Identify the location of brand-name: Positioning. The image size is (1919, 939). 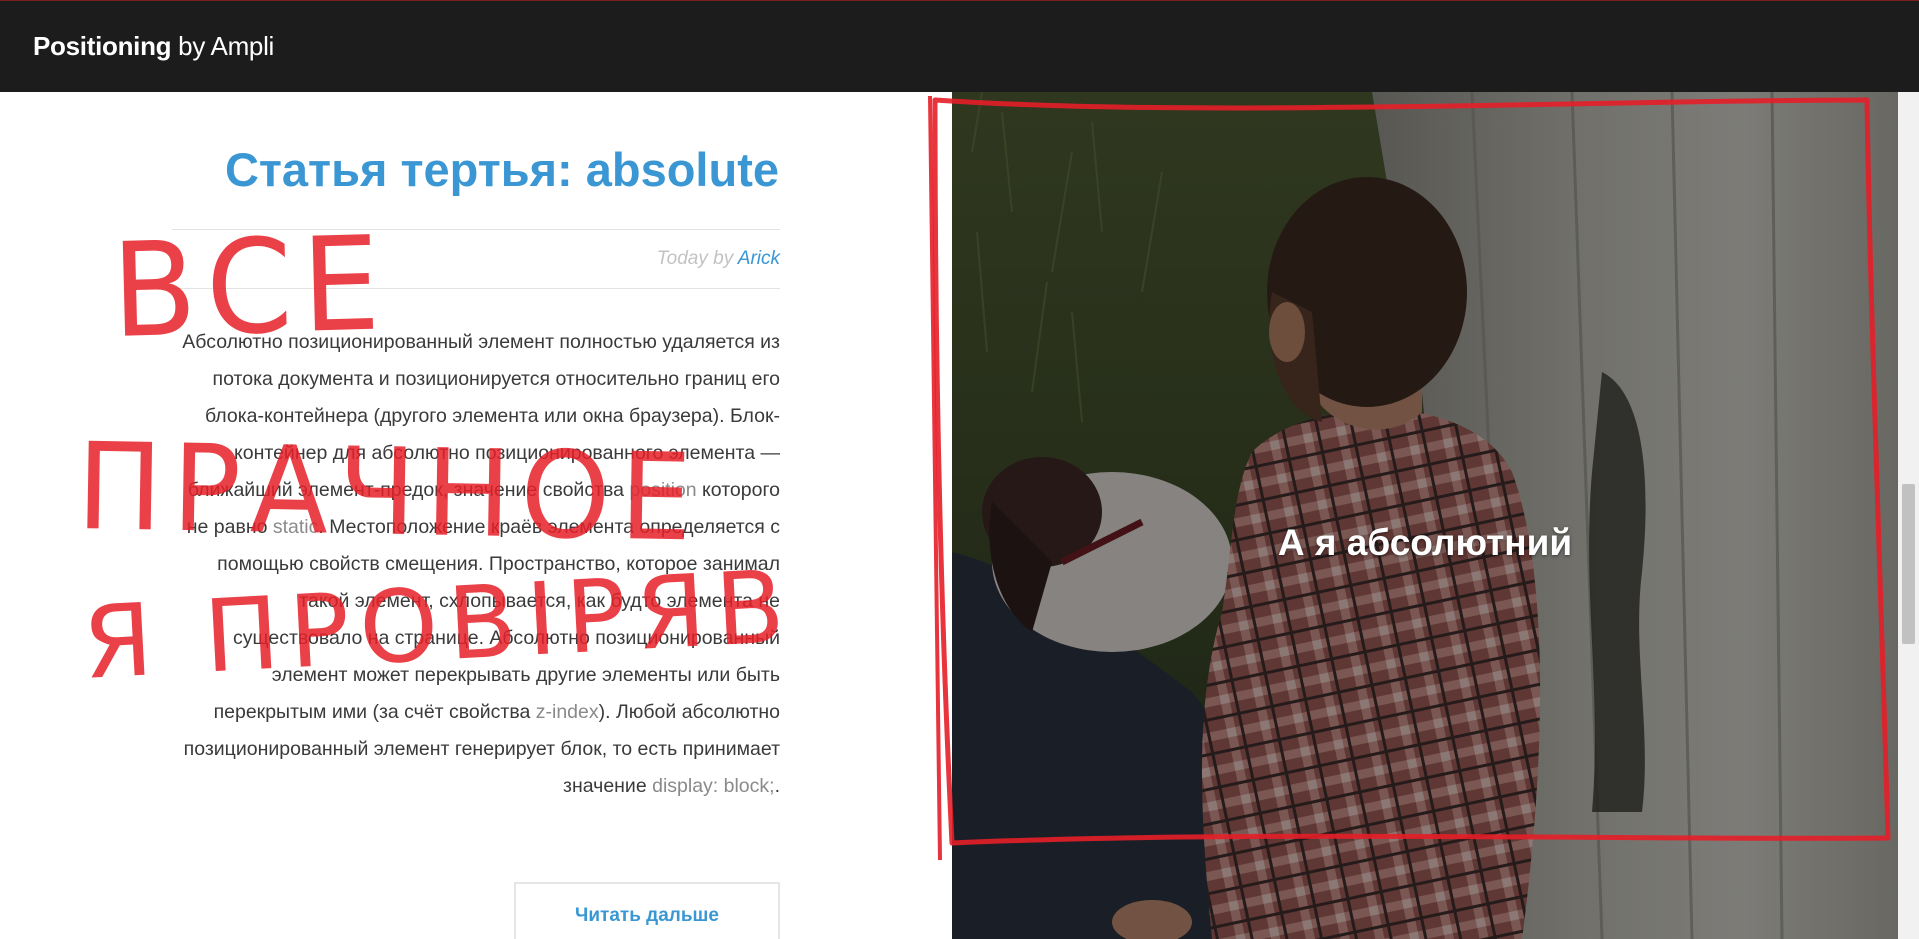
(102, 46).